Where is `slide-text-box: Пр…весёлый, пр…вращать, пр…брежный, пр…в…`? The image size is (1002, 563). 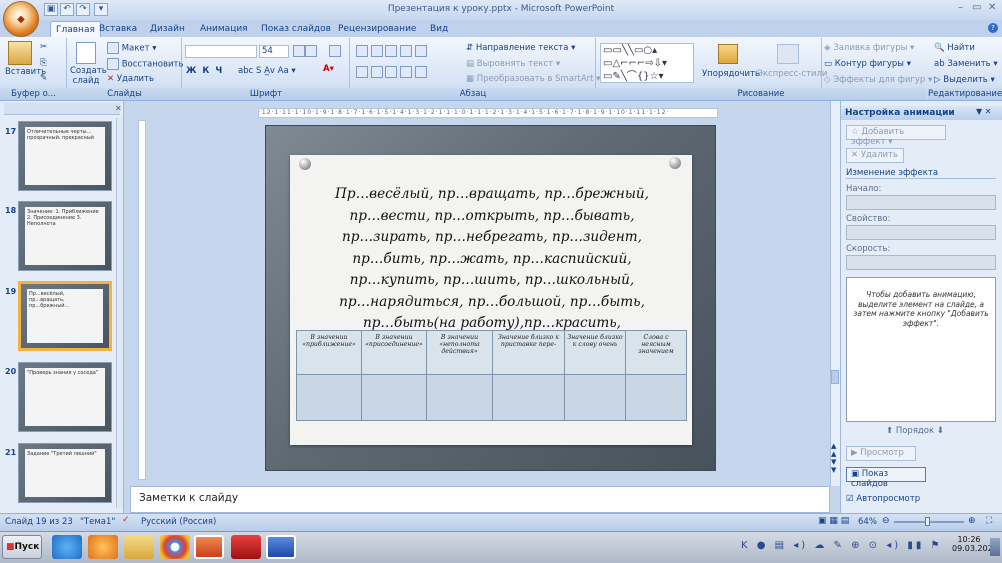
slide-text-box: Пр…весёлый, пр…вращать, пр…брежный, пр…в… is located at coordinates (492, 259).